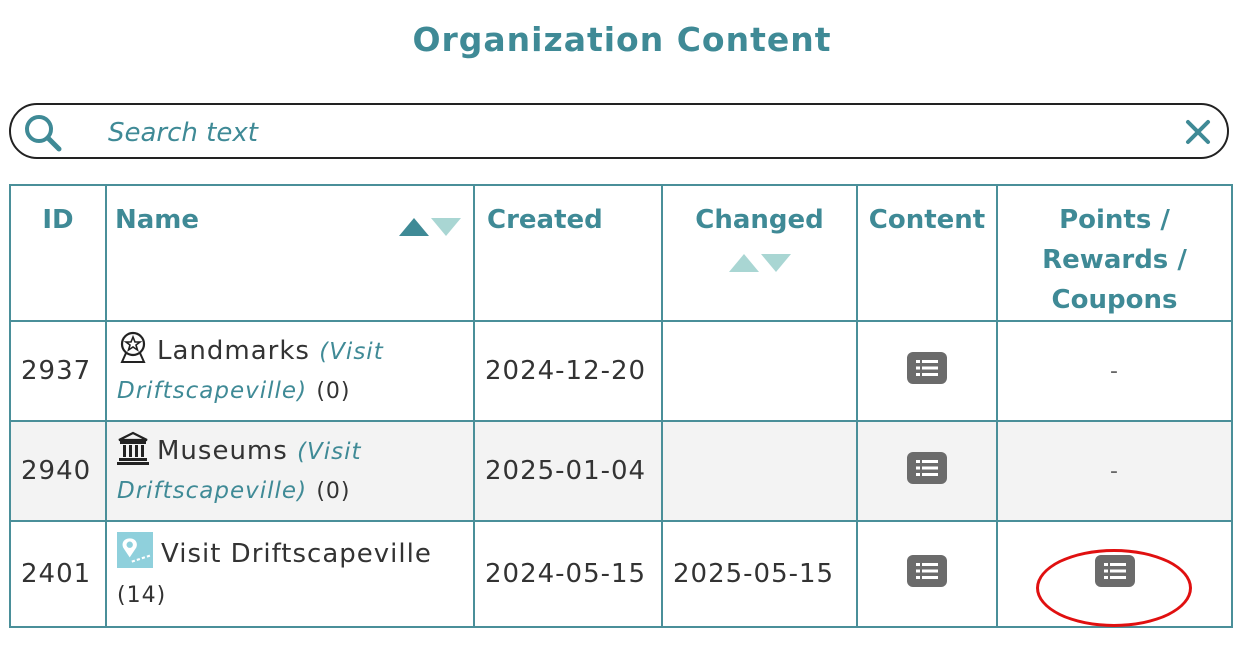  I want to click on cell-created: 2024-05-15, so click(568, 574).